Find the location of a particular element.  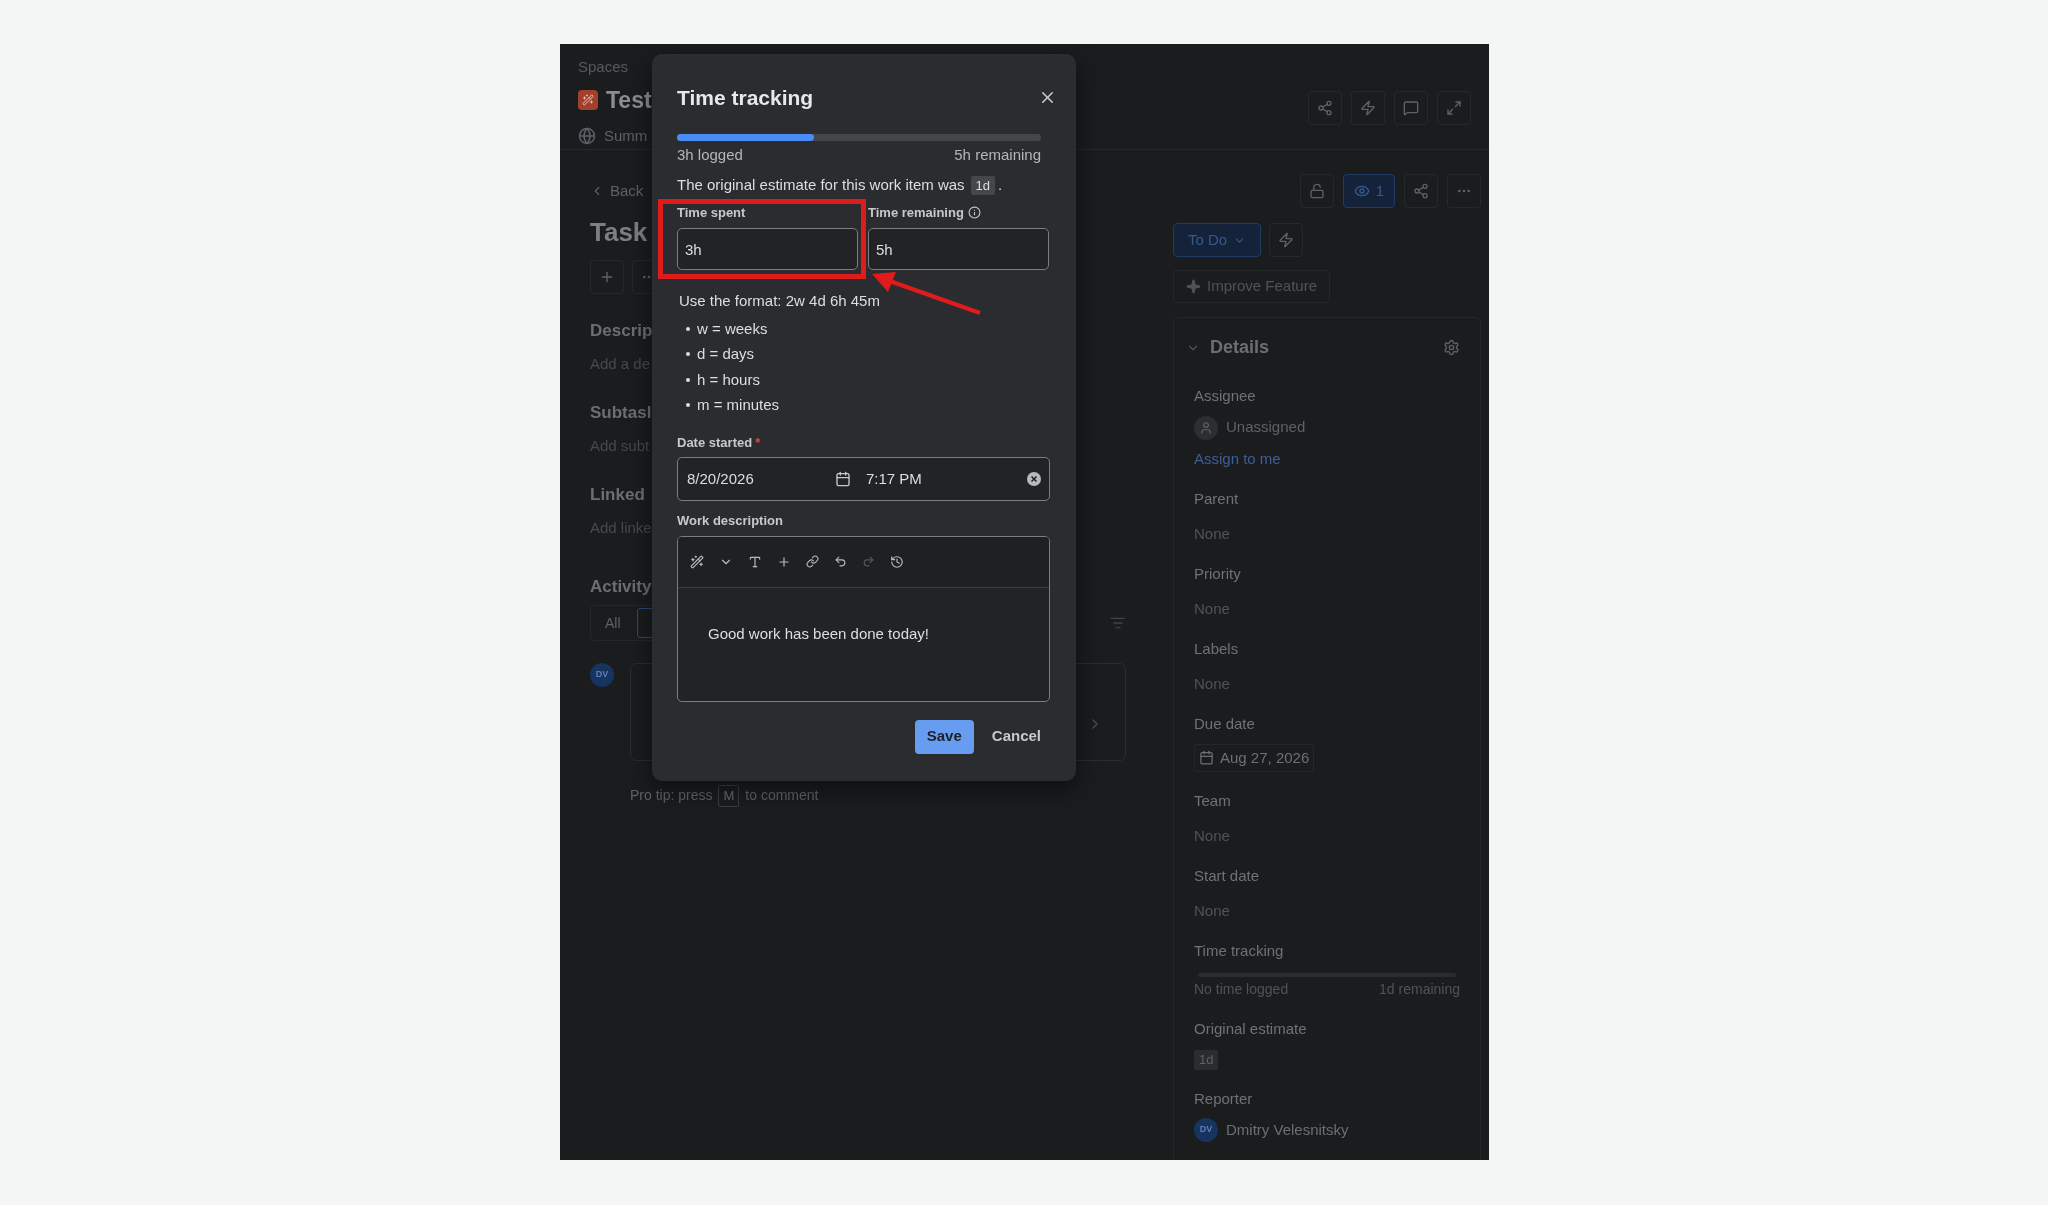

field-label: Start date is located at coordinates (1227, 876).